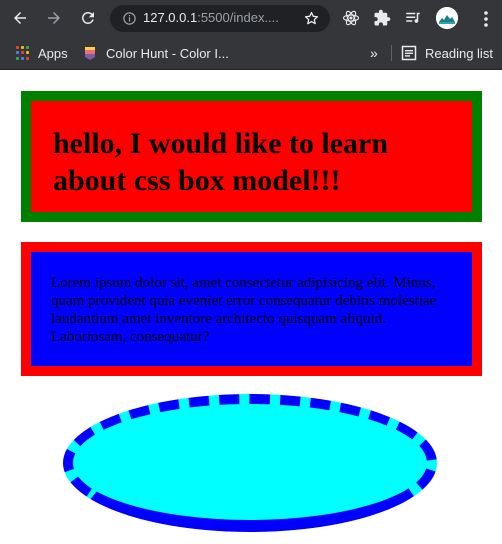 The image size is (502, 544). What do you see at coordinates (90, 53) in the screenshot?
I see `colorhunt-favicon-icon` at bounding box center [90, 53].